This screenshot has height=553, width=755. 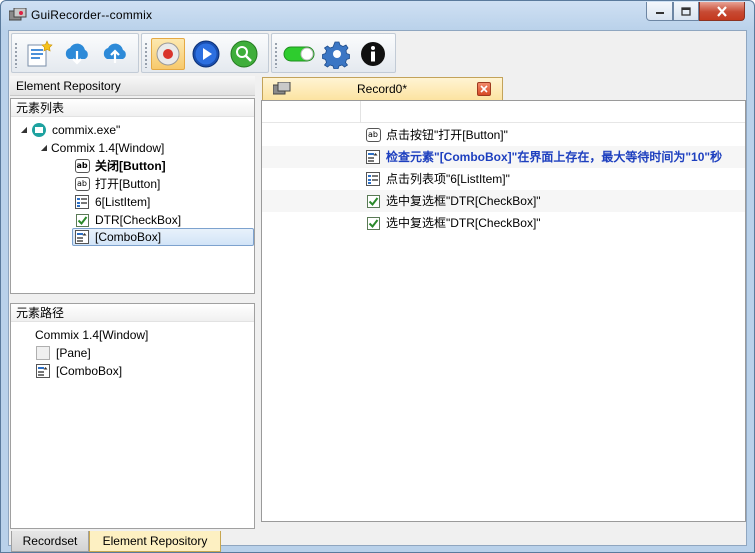 I want to click on path-node-label: [Pane], so click(x=73, y=353).